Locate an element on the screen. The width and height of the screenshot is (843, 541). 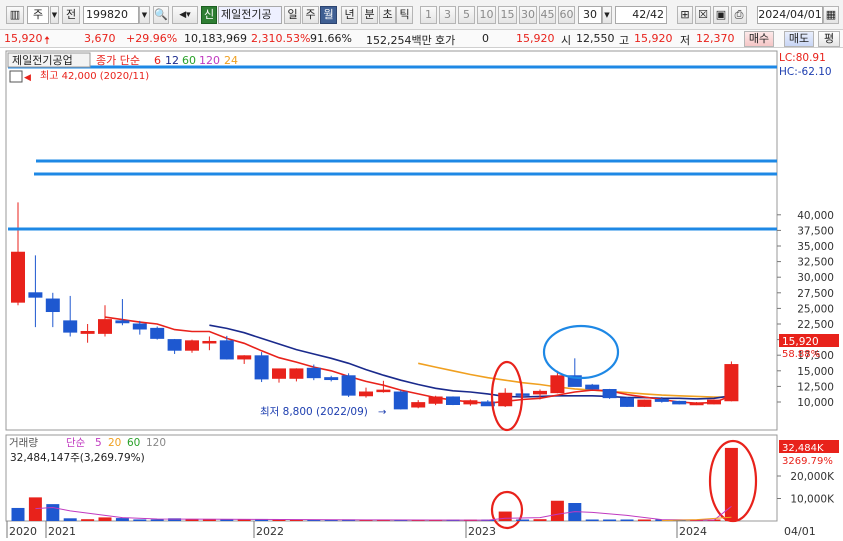
period-tab-3: 년 is located at coordinates (349, 15).